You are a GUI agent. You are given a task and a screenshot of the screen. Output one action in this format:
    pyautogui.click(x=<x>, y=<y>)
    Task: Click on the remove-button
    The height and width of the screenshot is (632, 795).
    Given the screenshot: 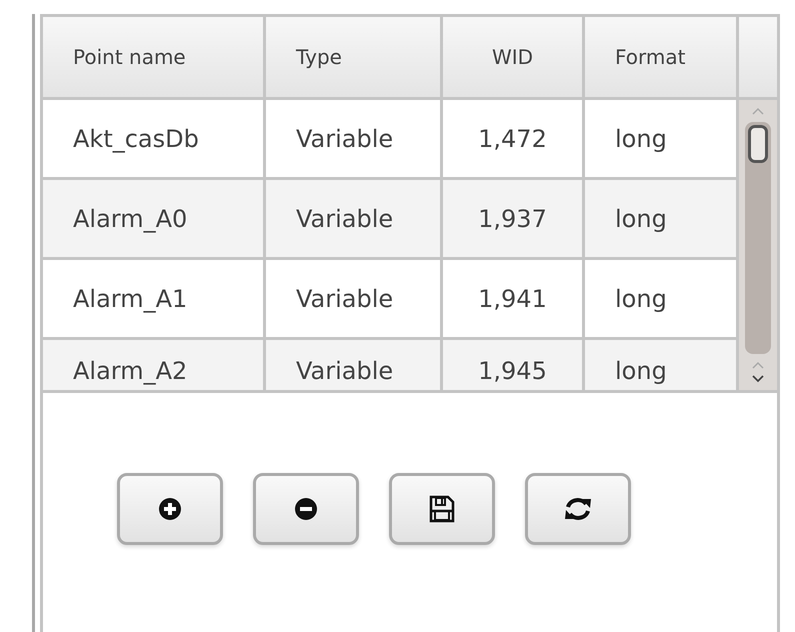 What is the action you would take?
    pyautogui.click(x=306, y=509)
    